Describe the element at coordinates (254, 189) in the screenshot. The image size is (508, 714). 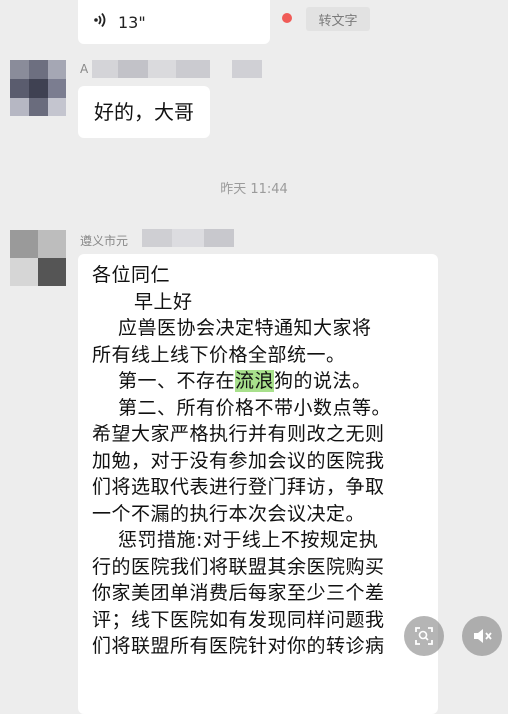
I see `timestamp: 昨天 11:44` at that location.